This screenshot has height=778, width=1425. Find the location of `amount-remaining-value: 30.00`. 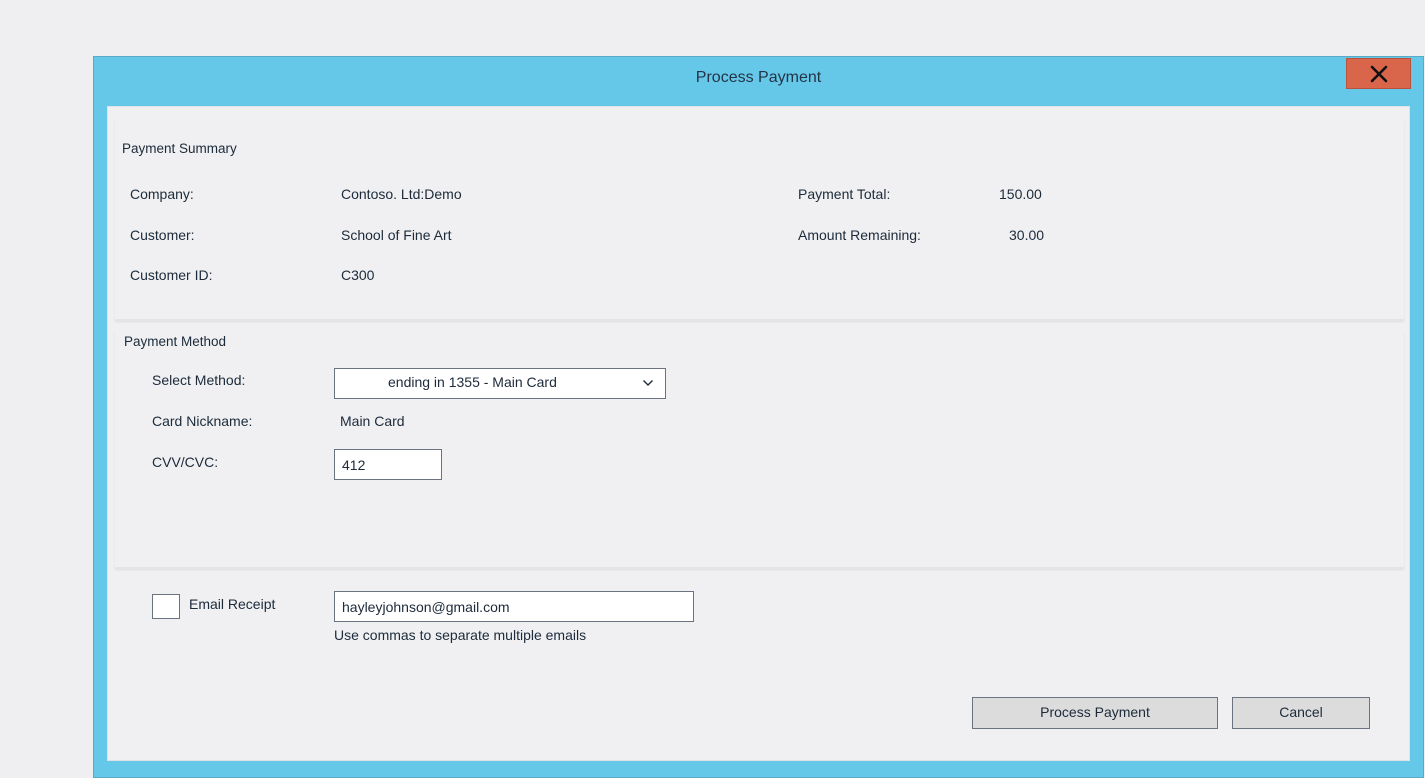

amount-remaining-value: 30.00 is located at coordinates (1027, 235).